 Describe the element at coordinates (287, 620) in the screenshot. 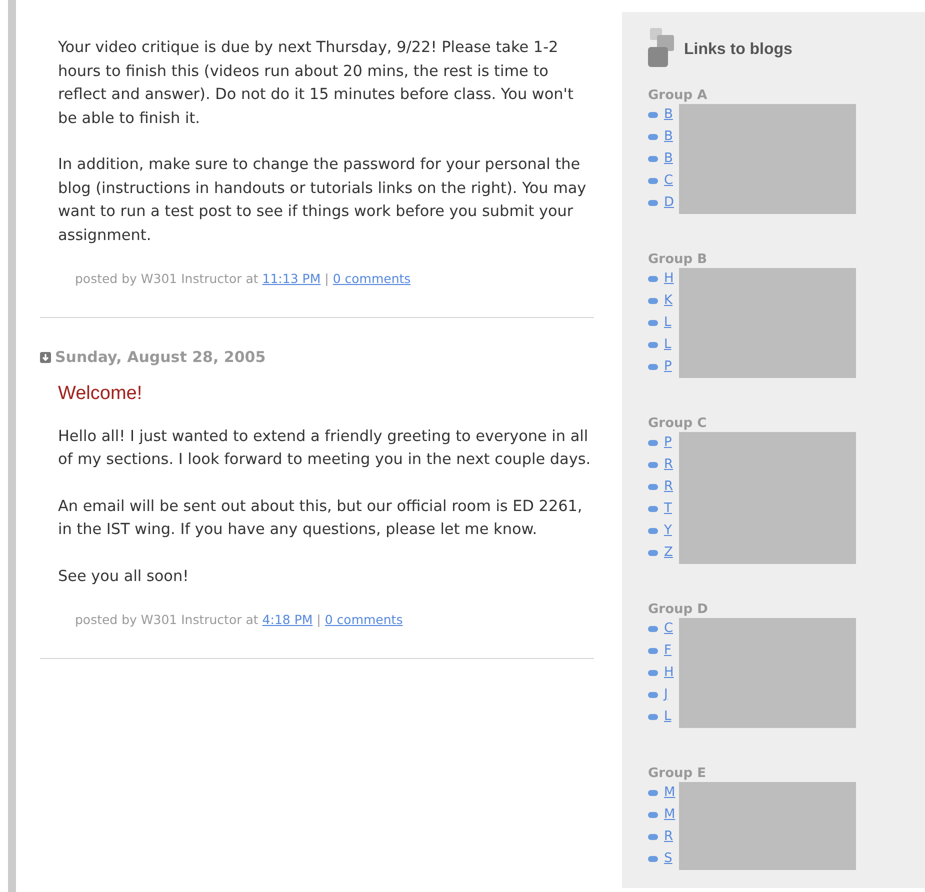

I see `time-link: 4:18 PM` at that location.